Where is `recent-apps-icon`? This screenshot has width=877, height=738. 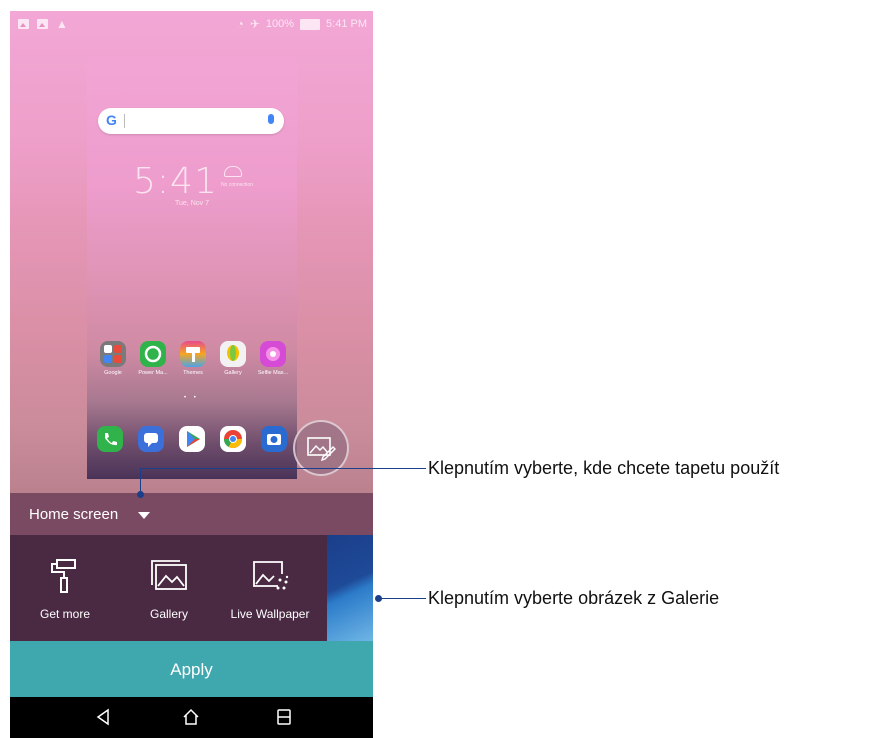 recent-apps-icon is located at coordinates (284, 717).